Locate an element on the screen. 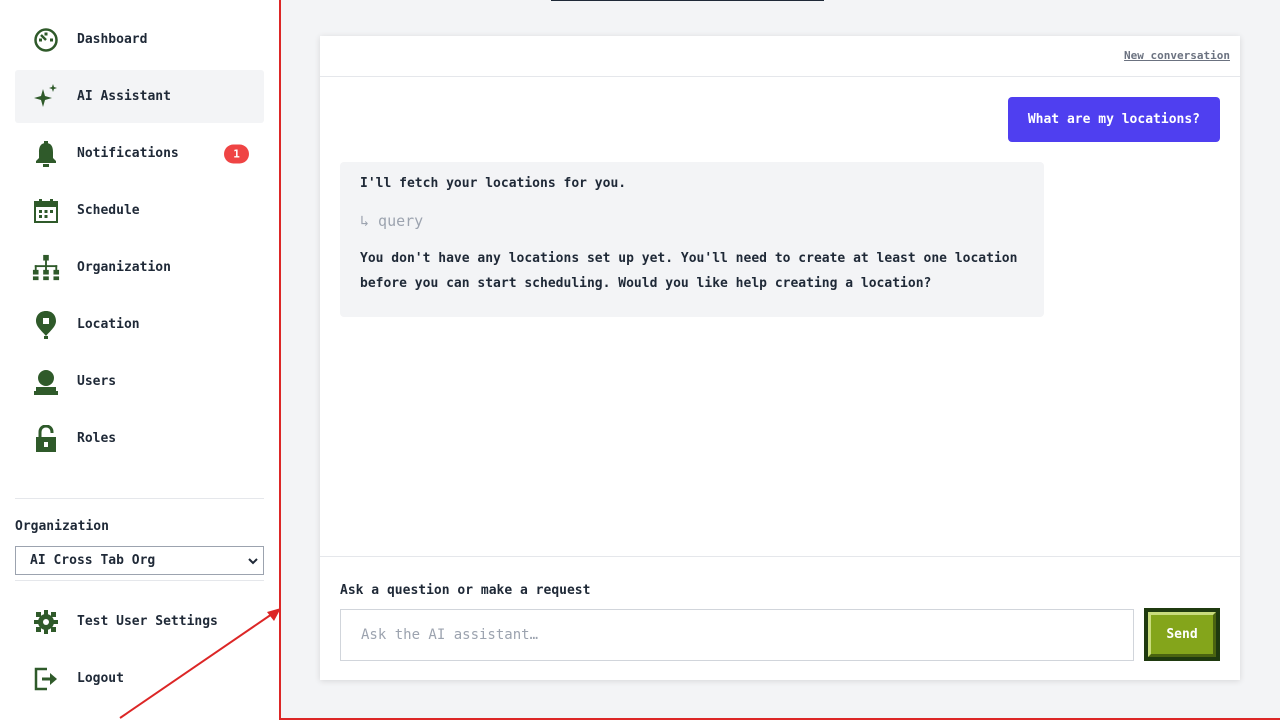  calendar-icon is located at coordinates (46, 211).